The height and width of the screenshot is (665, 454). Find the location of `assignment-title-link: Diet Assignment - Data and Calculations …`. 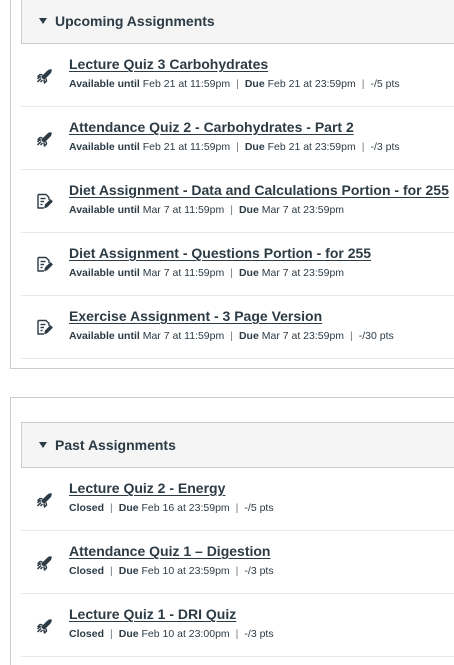

assignment-title-link: Diet Assignment - Data and Calculations … is located at coordinates (259, 190).